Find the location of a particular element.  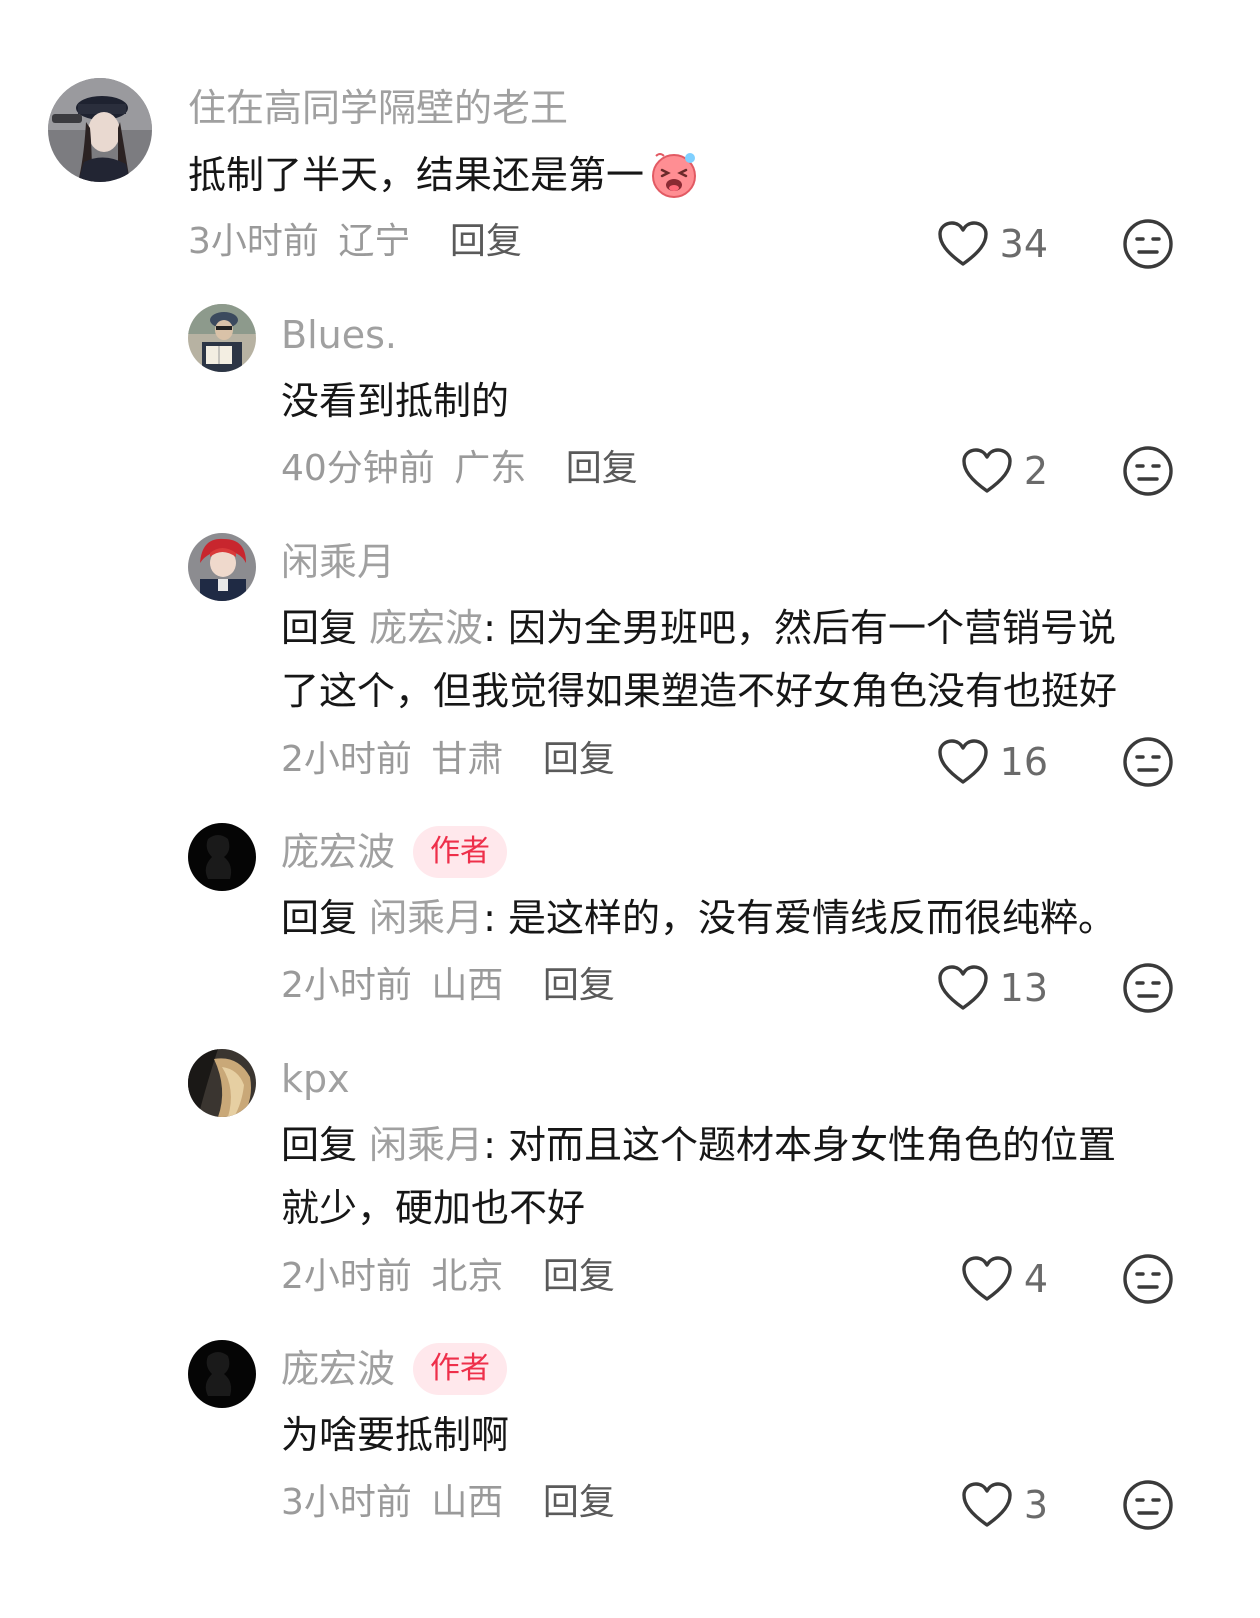

comment-body-line2: 就少，硬加也不好 is located at coordinates (433, 1208).